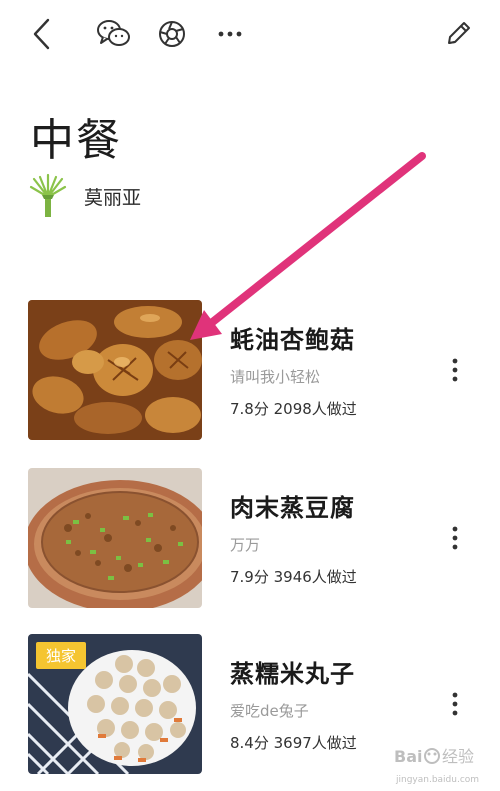 The image size is (500, 791). I want to click on exclusive-badge: 独家, so click(61, 655).